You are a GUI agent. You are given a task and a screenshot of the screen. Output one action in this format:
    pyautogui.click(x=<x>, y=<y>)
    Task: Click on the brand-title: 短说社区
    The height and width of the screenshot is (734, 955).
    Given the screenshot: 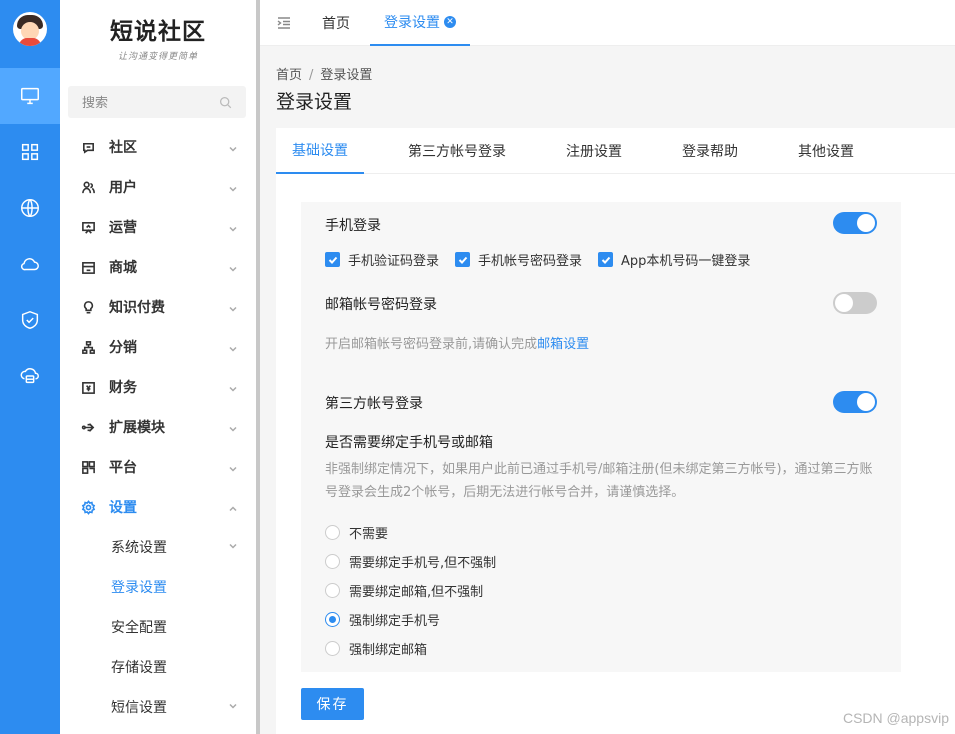 What is the action you would take?
    pyautogui.click(x=158, y=31)
    